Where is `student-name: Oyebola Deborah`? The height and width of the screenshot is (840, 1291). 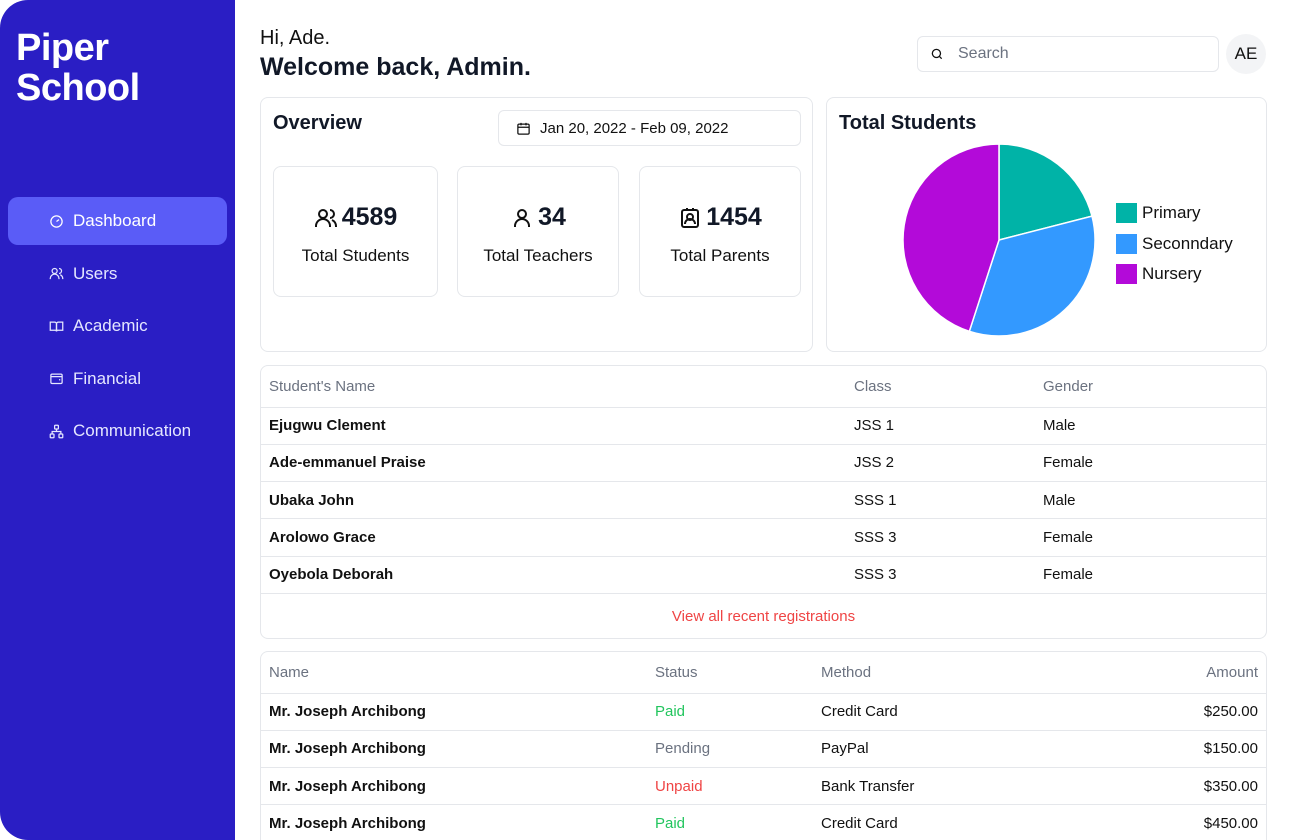 student-name: Oyebola Deborah is located at coordinates (553, 575).